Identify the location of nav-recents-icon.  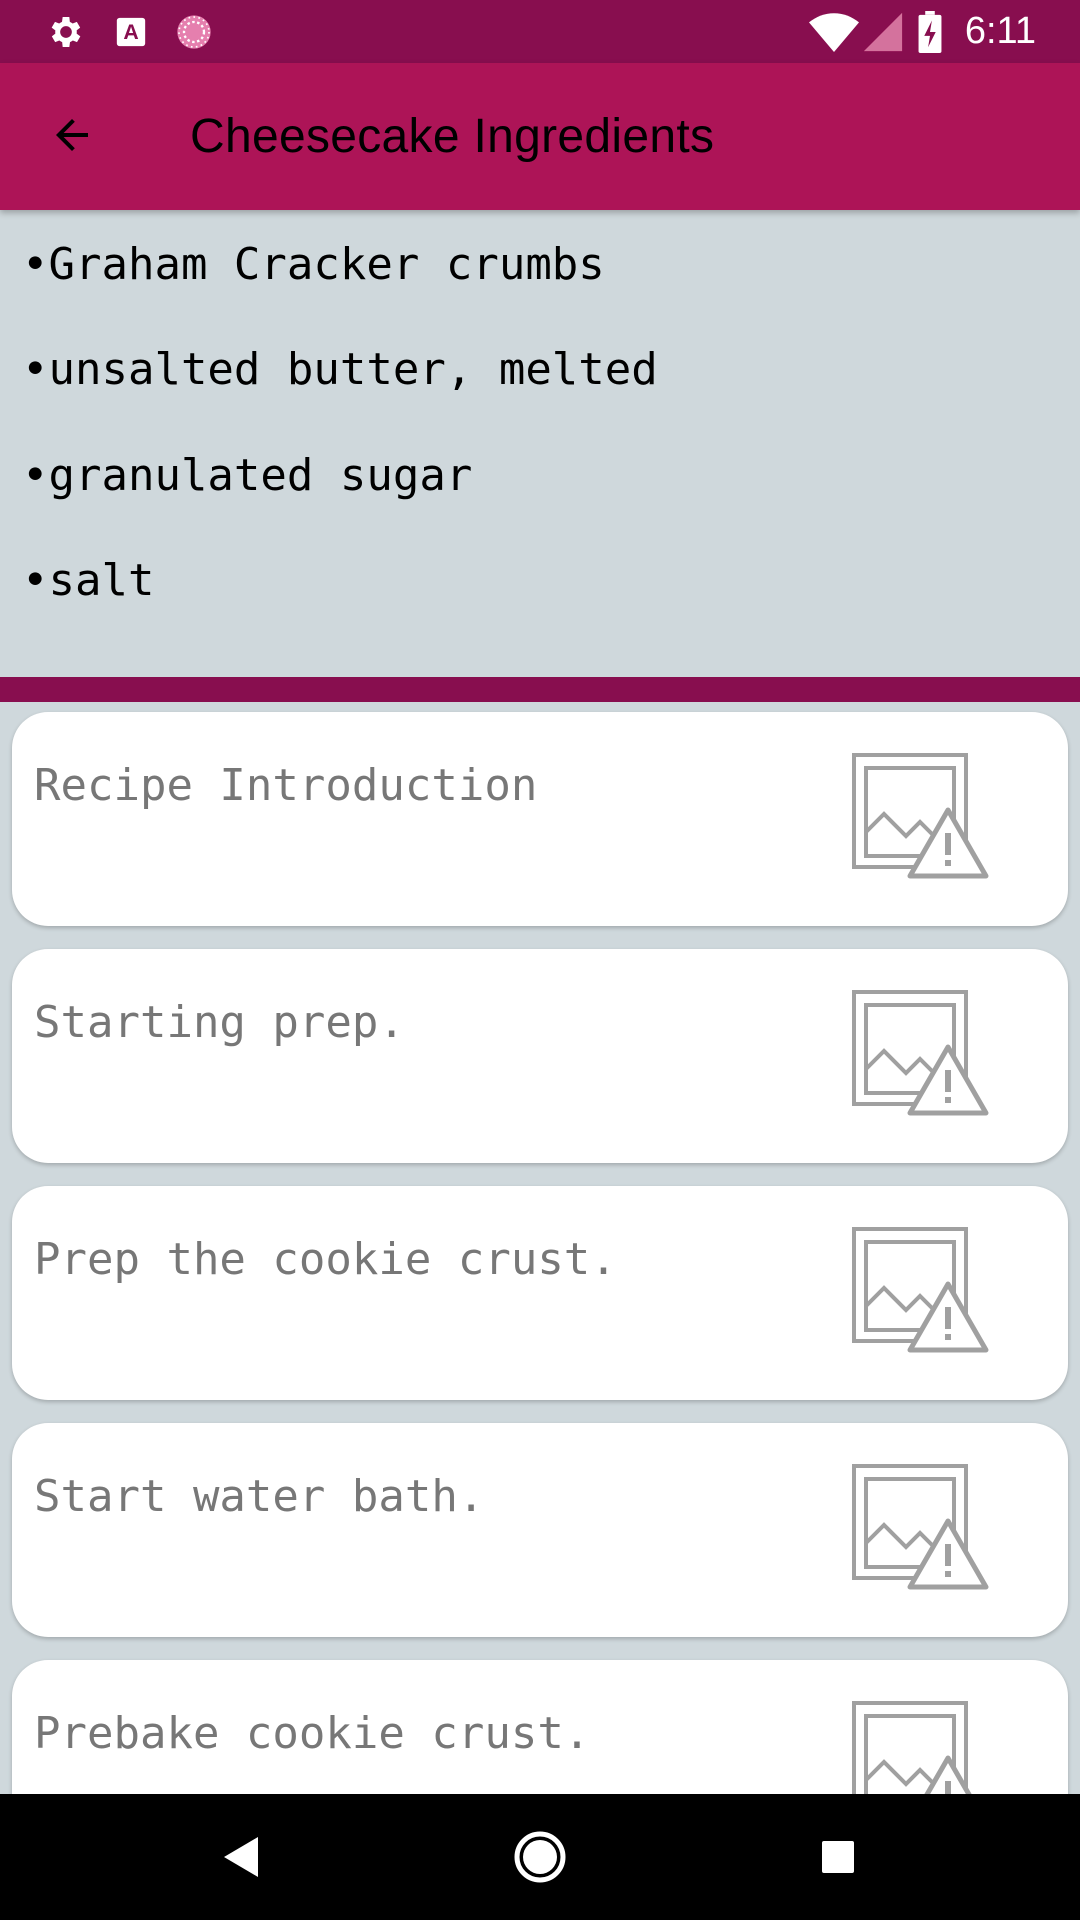
(838, 1857).